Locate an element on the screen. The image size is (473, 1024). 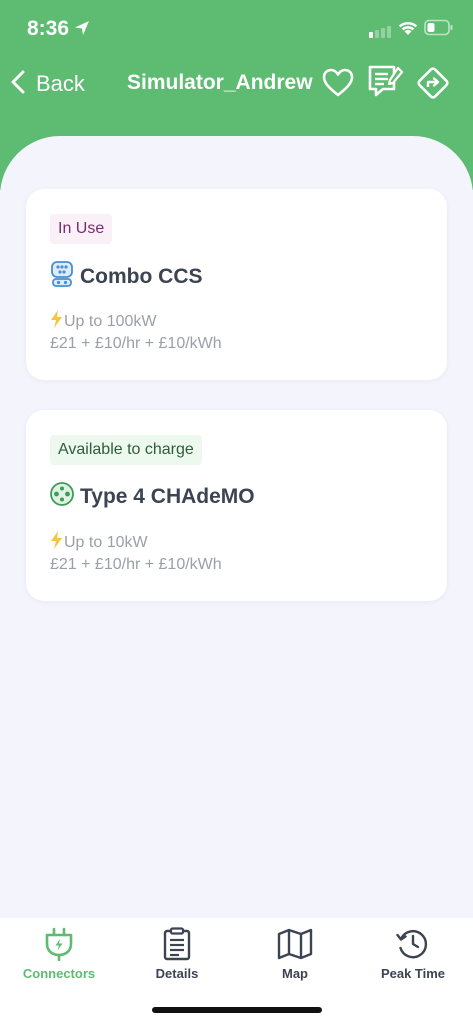
connector-name: Combo CCS is located at coordinates (141, 276).